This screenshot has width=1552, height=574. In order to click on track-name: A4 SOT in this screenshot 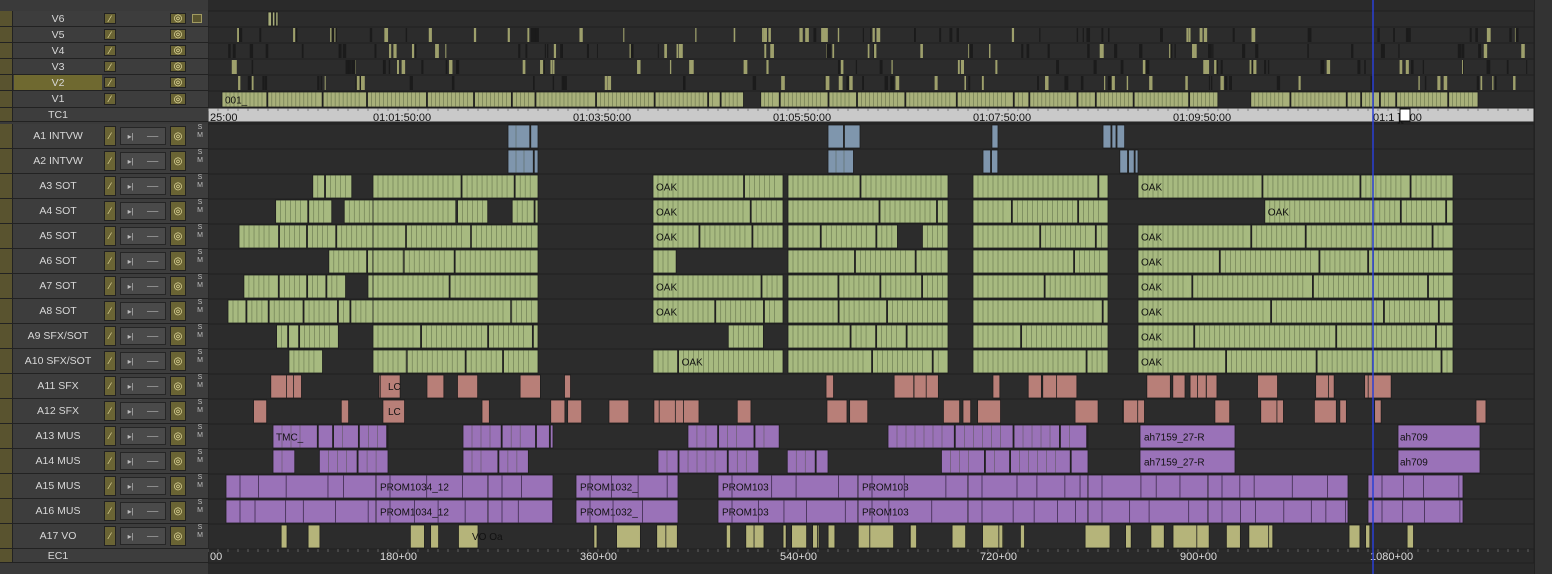, I will do `click(58, 211)`.